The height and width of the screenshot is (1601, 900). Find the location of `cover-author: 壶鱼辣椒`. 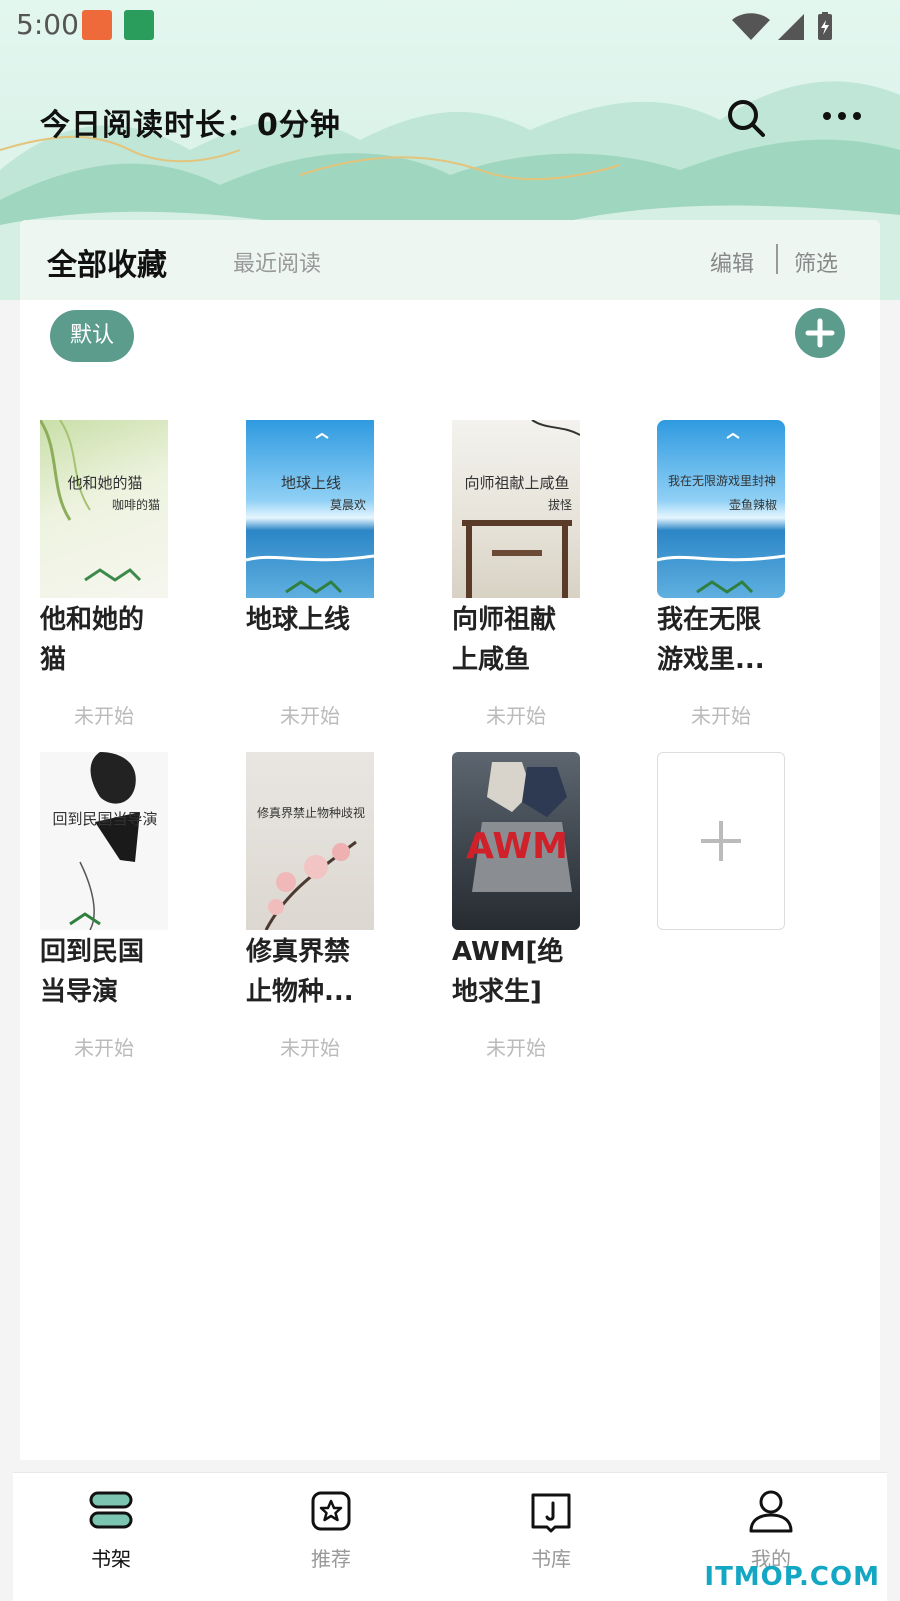

cover-author: 壶鱼辣椒 is located at coordinates (752, 505).